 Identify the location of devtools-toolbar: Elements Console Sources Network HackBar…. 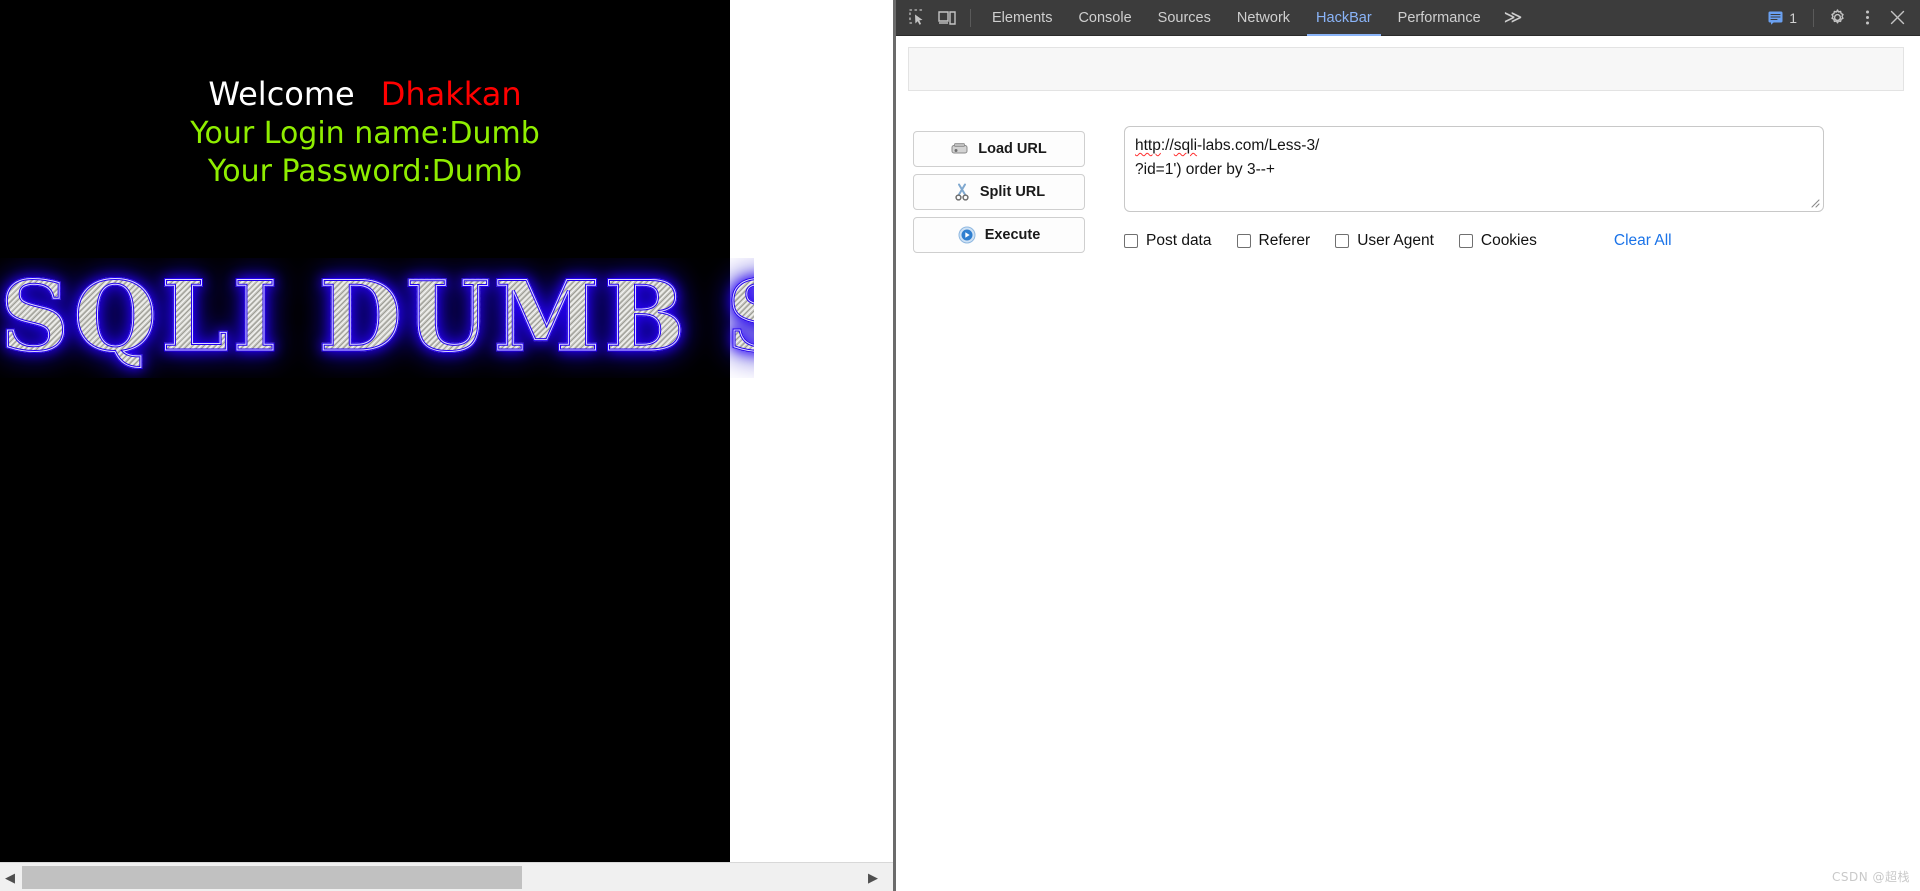
(1408, 18).